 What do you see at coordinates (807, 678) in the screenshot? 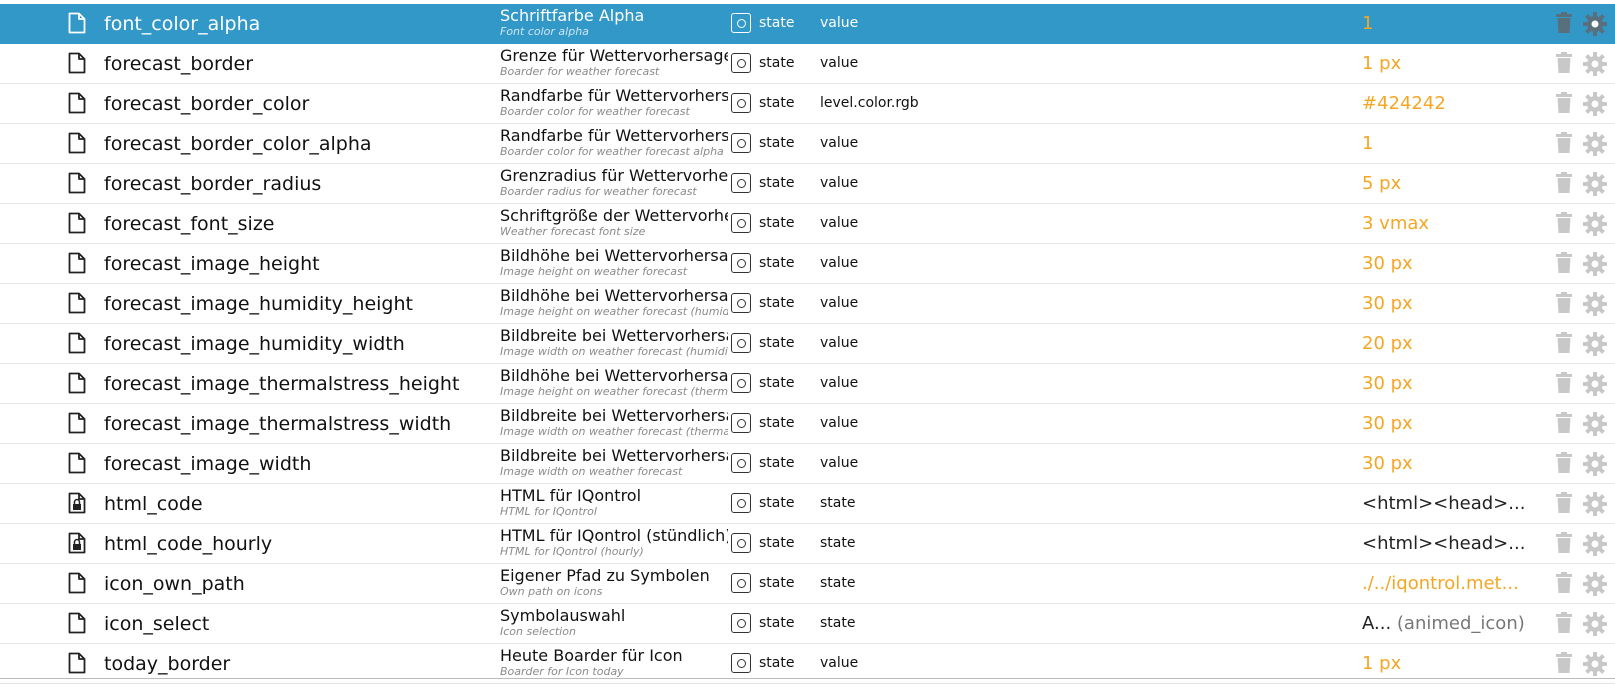
I see `list-bottom-border` at bounding box center [807, 678].